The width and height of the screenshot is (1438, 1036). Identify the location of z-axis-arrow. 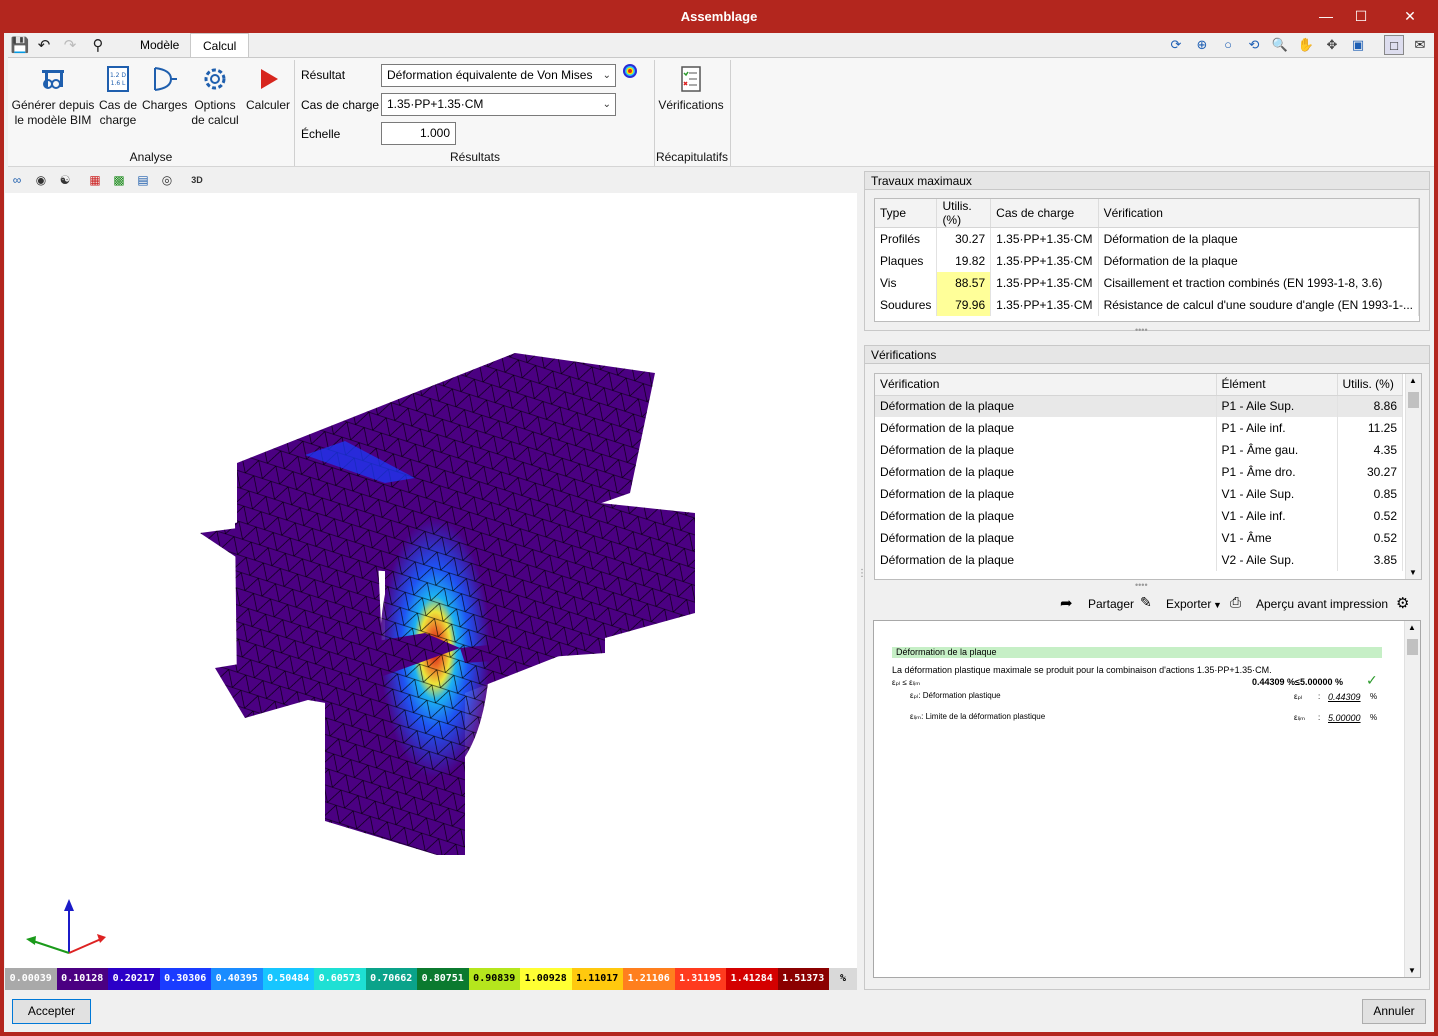
(69, 905).